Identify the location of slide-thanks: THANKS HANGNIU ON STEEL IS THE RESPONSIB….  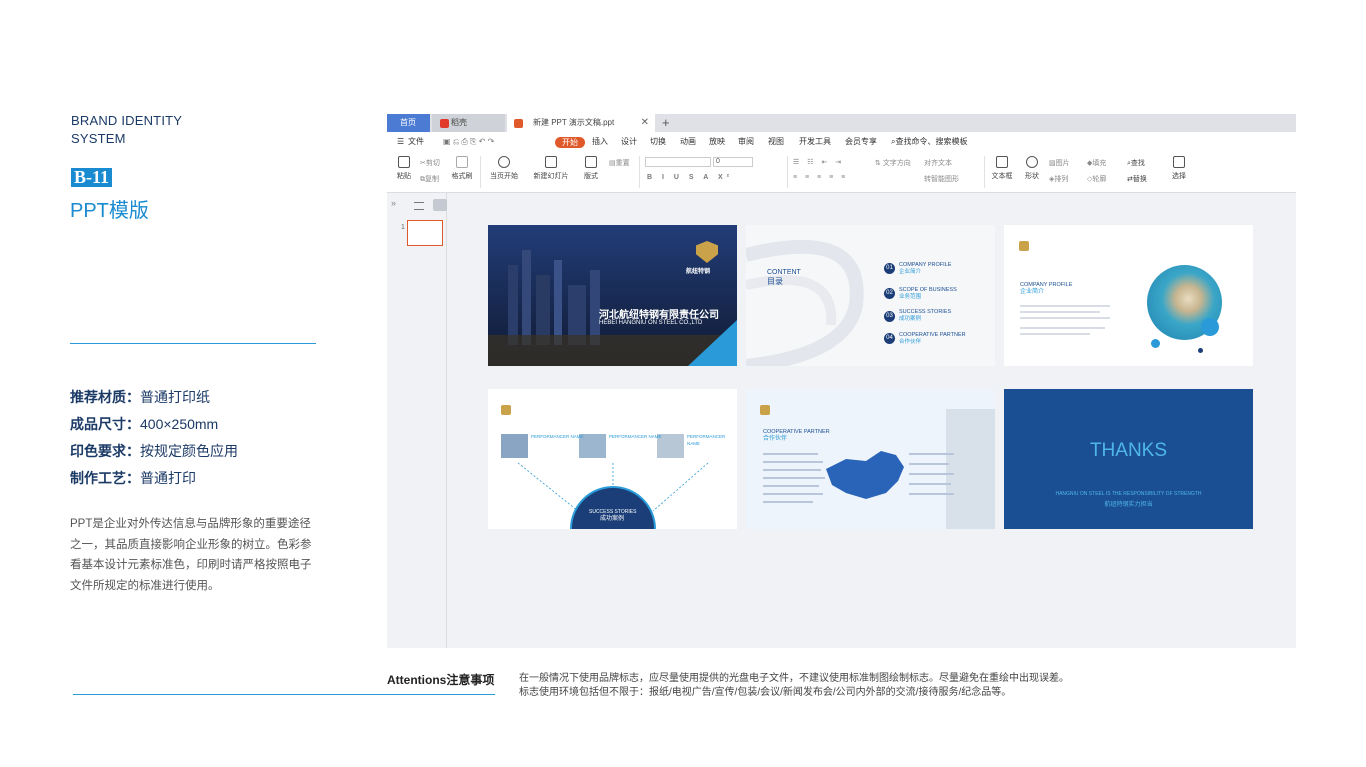
(1128, 459).